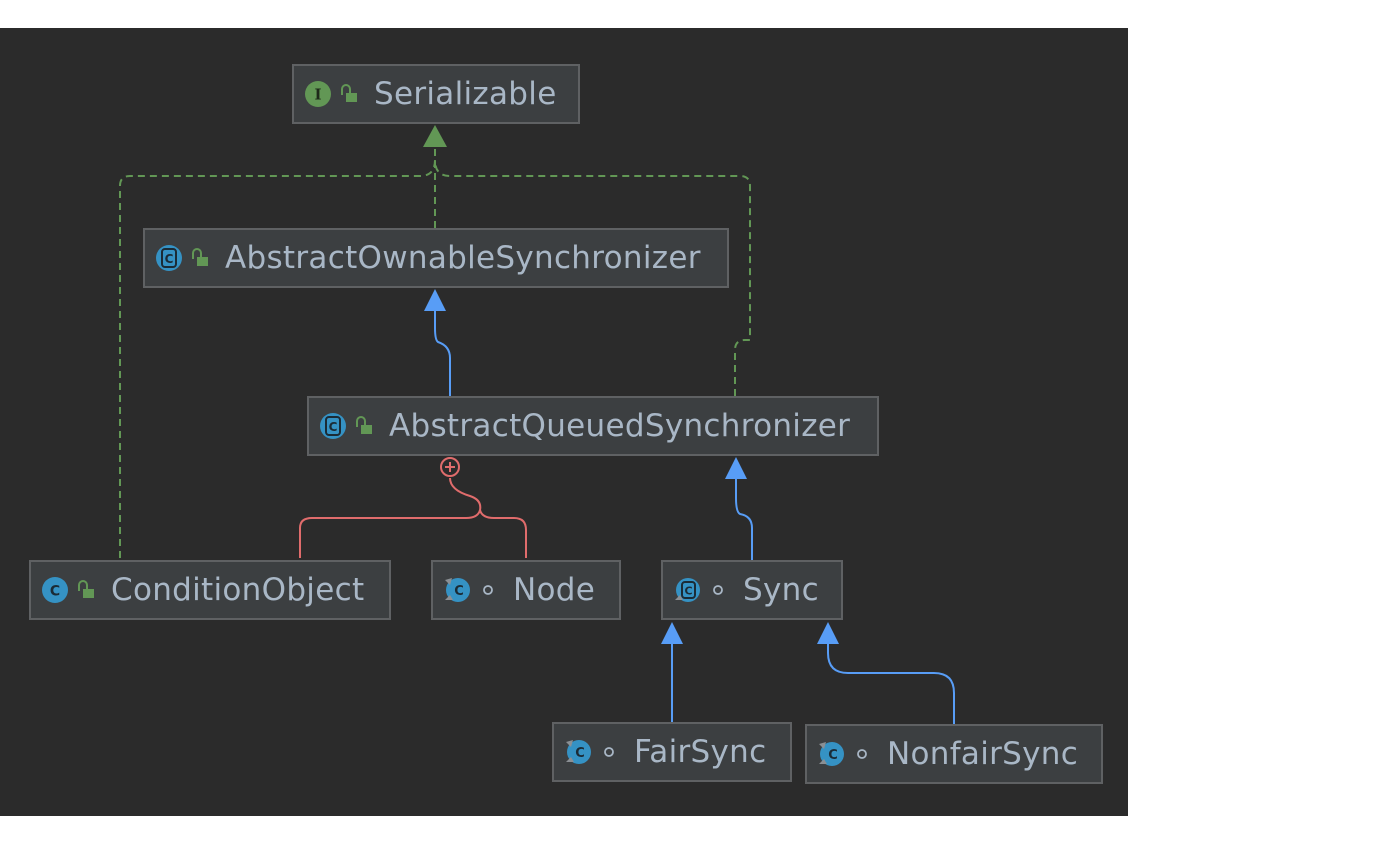  I want to click on node-label: AbstractOwnableSynchronizer, so click(463, 258).